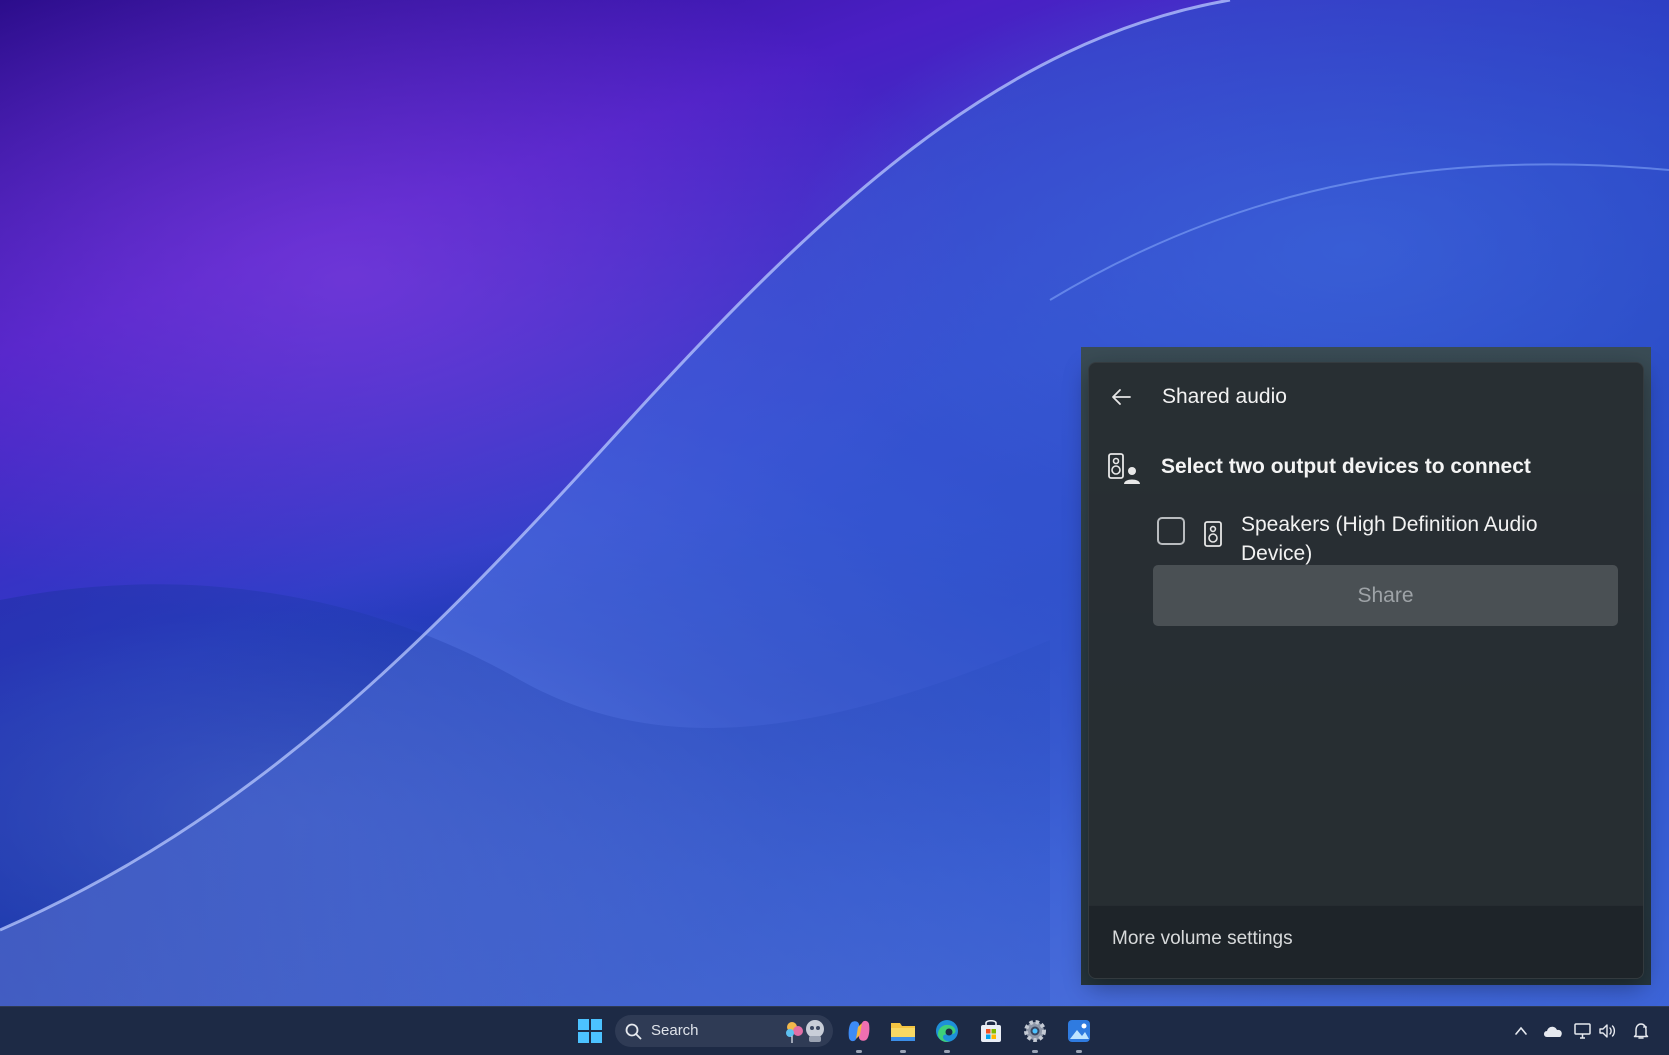 This screenshot has width=1669, height=1055. I want to click on start-button, so click(590, 1031).